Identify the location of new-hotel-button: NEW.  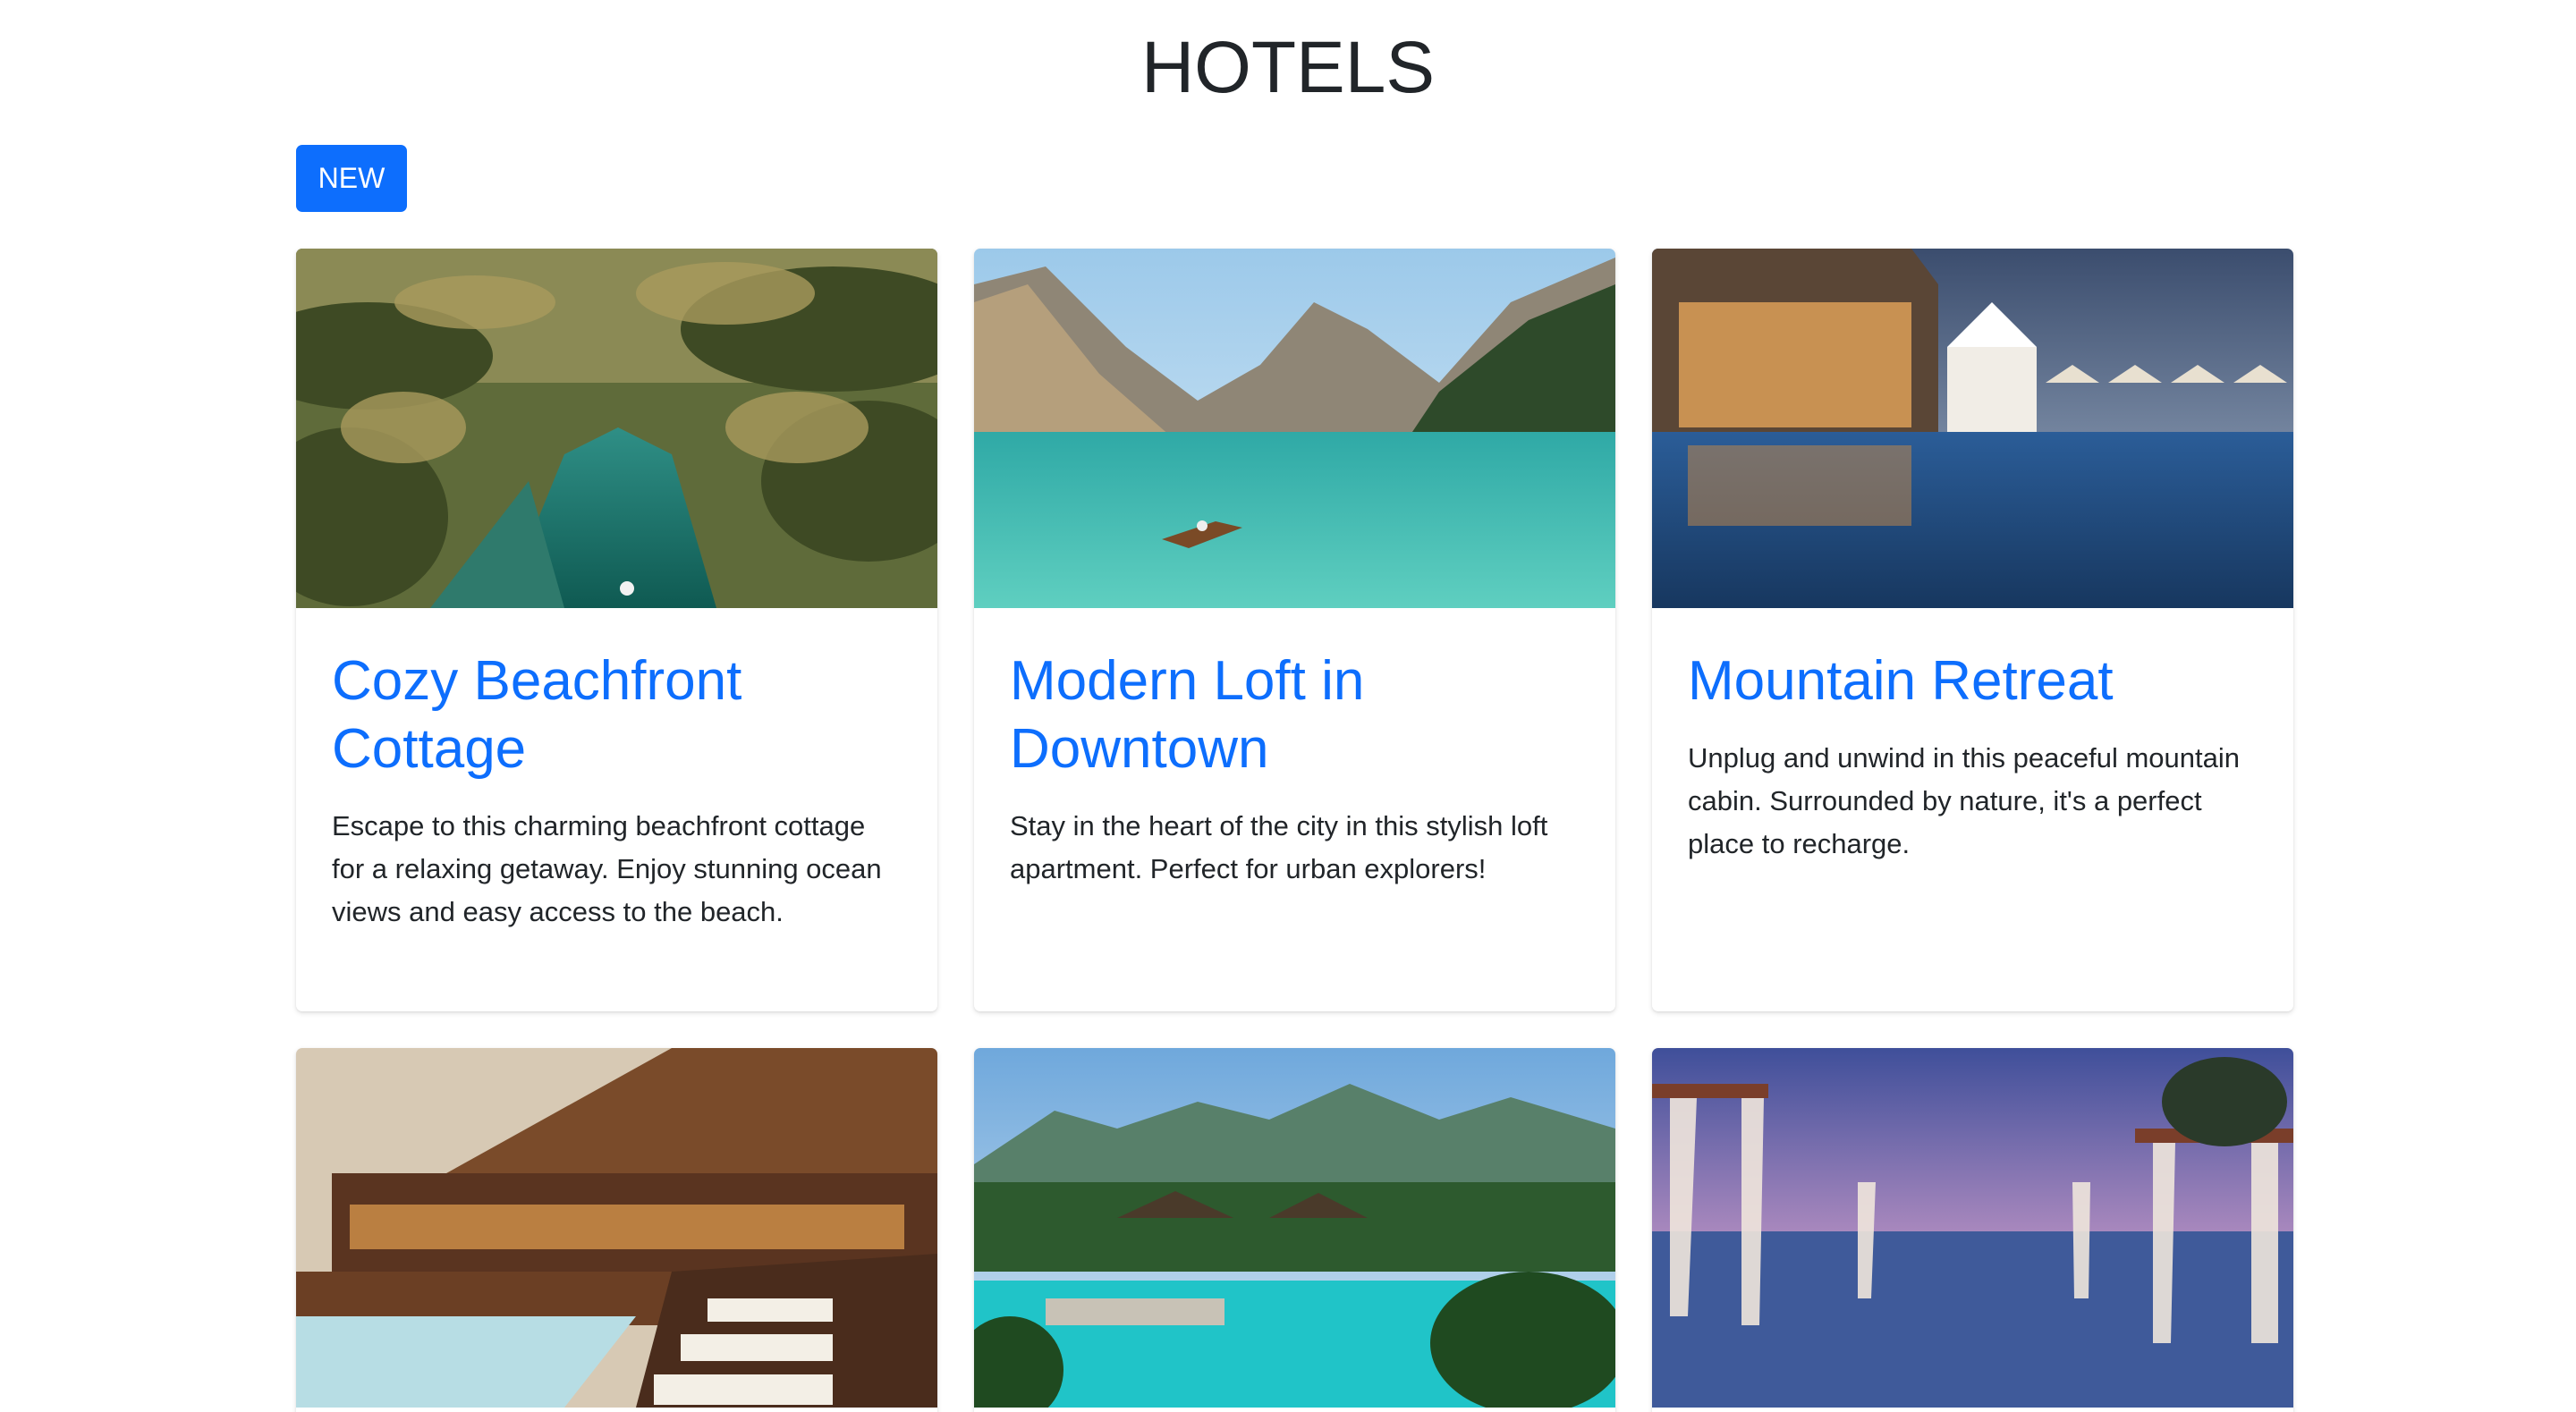
(351, 178).